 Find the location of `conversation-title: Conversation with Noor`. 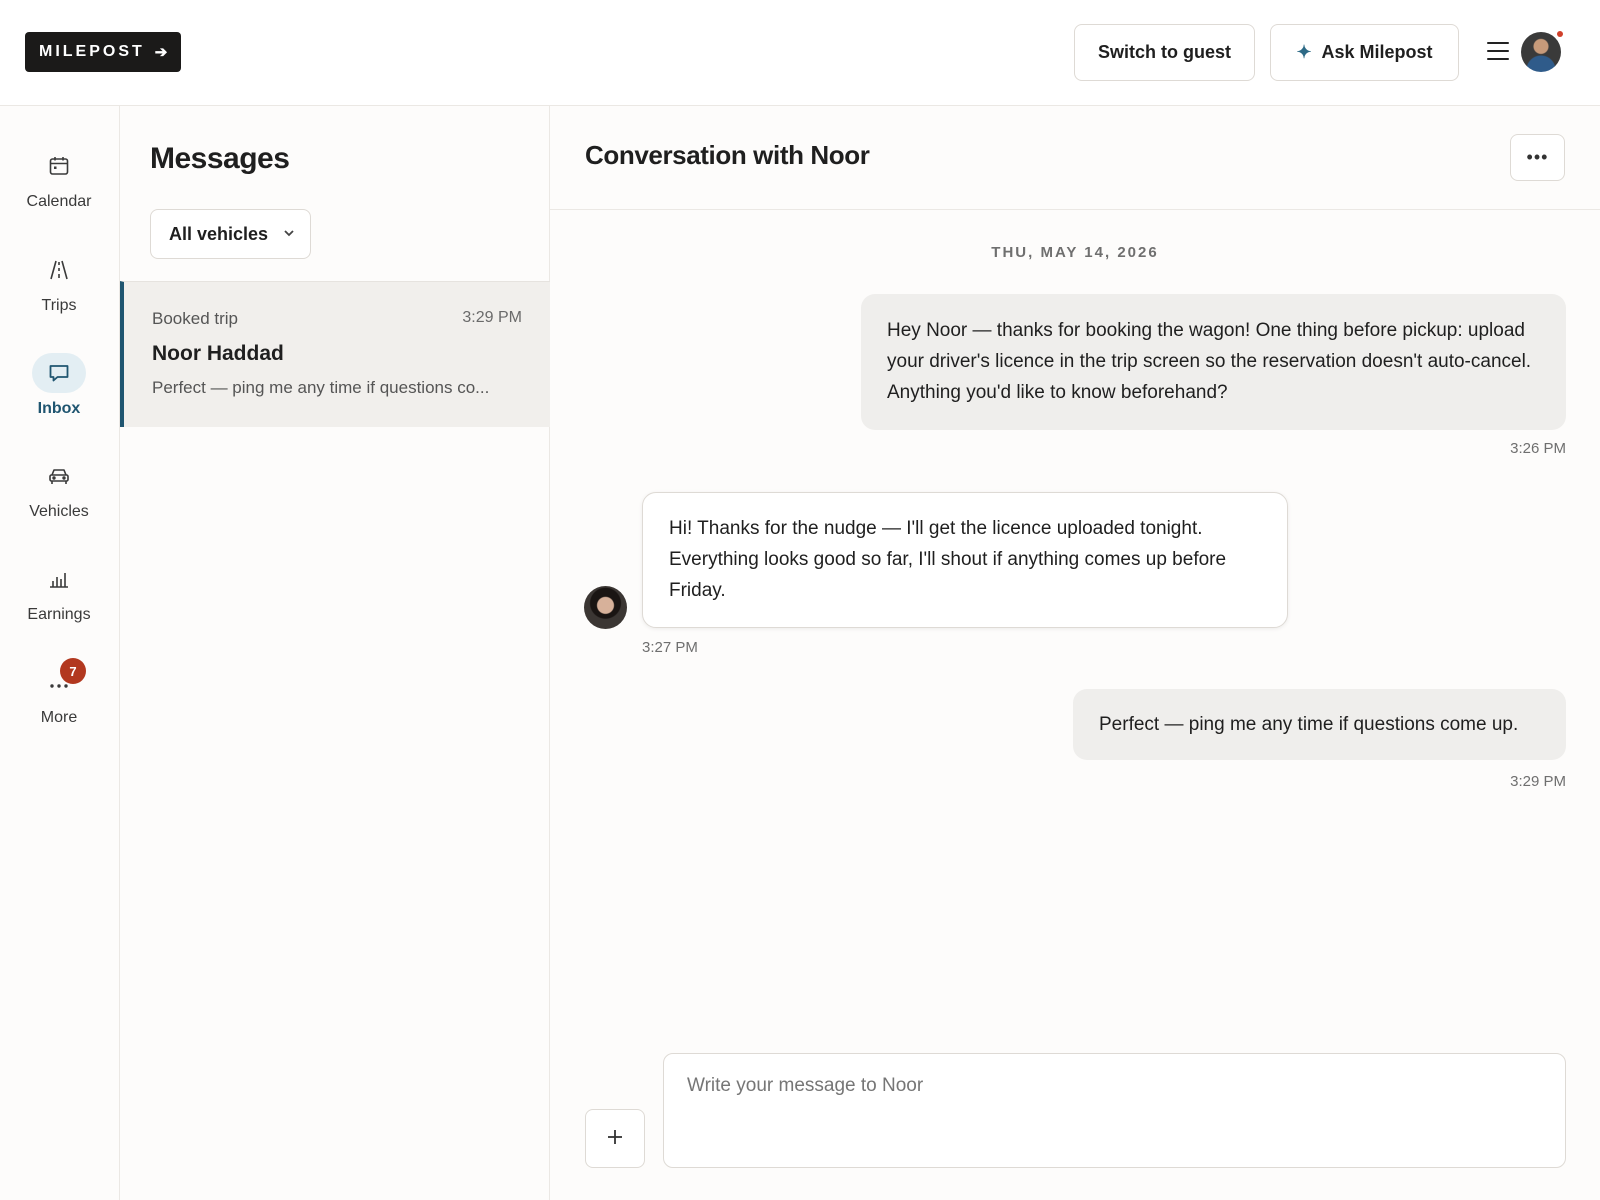

conversation-title: Conversation with Noor is located at coordinates (727, 155).